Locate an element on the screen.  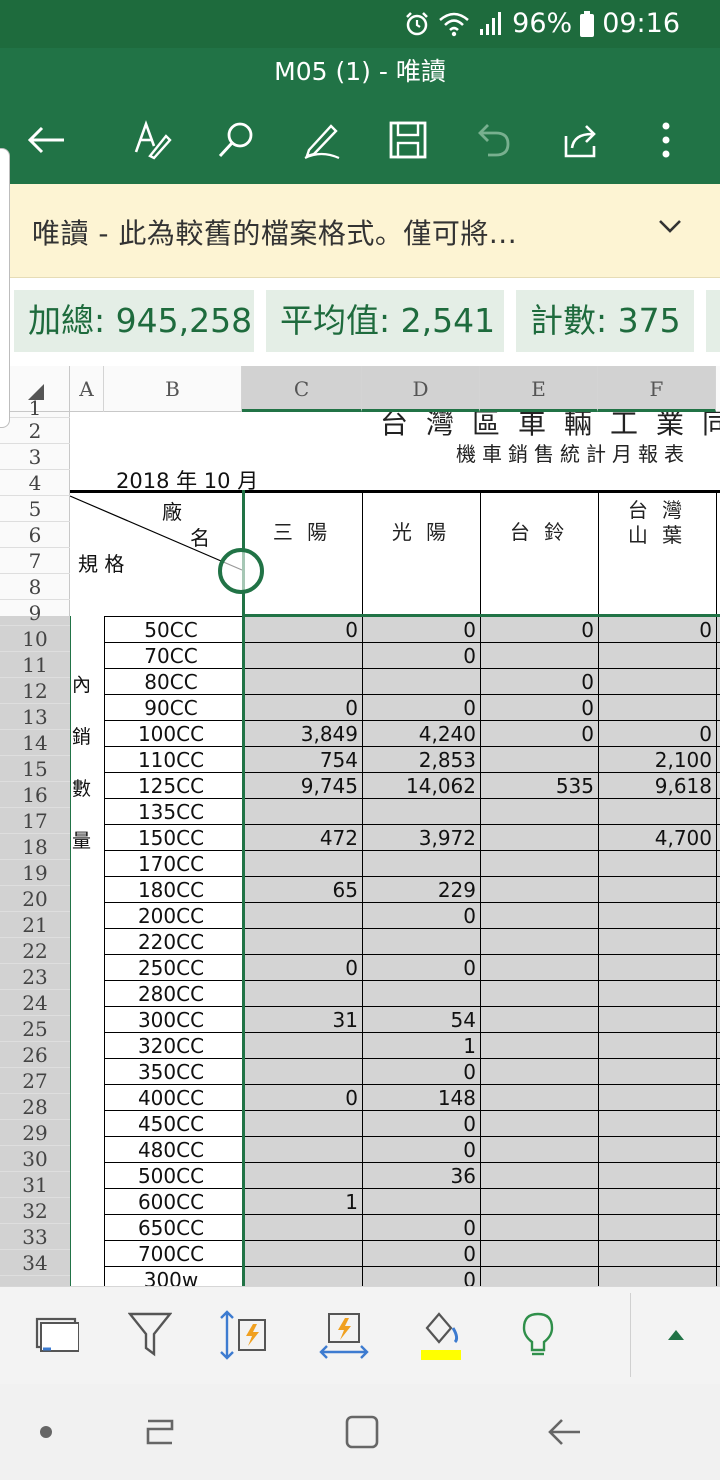
row-header-2: 2 is located at coordinates (35, 431).